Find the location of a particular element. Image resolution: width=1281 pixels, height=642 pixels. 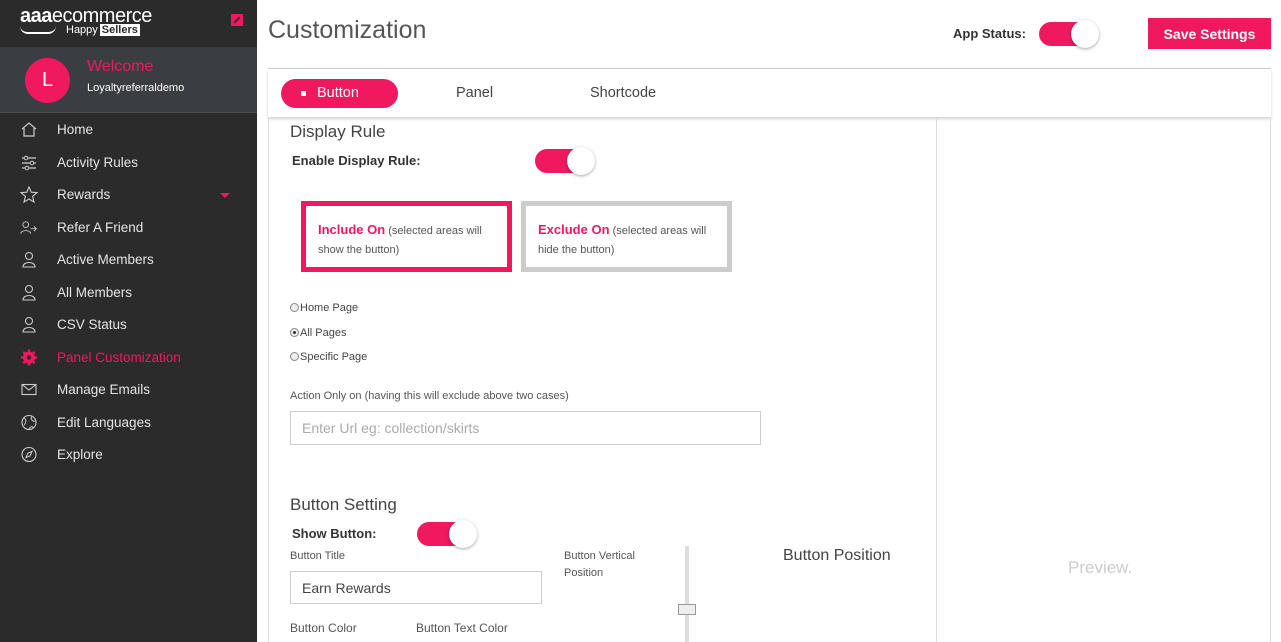

enable-display-rule-label: Enable Display Rule: is located at coordinates (356, 160).